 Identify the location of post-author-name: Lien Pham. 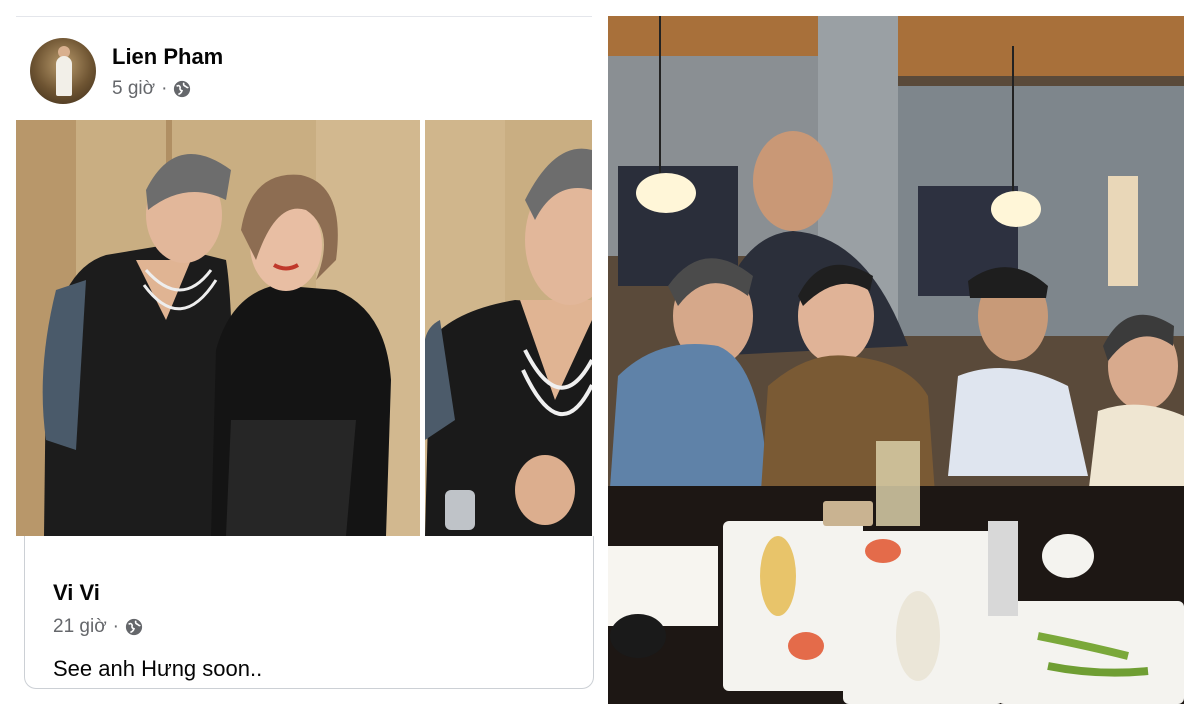
(167, 57).